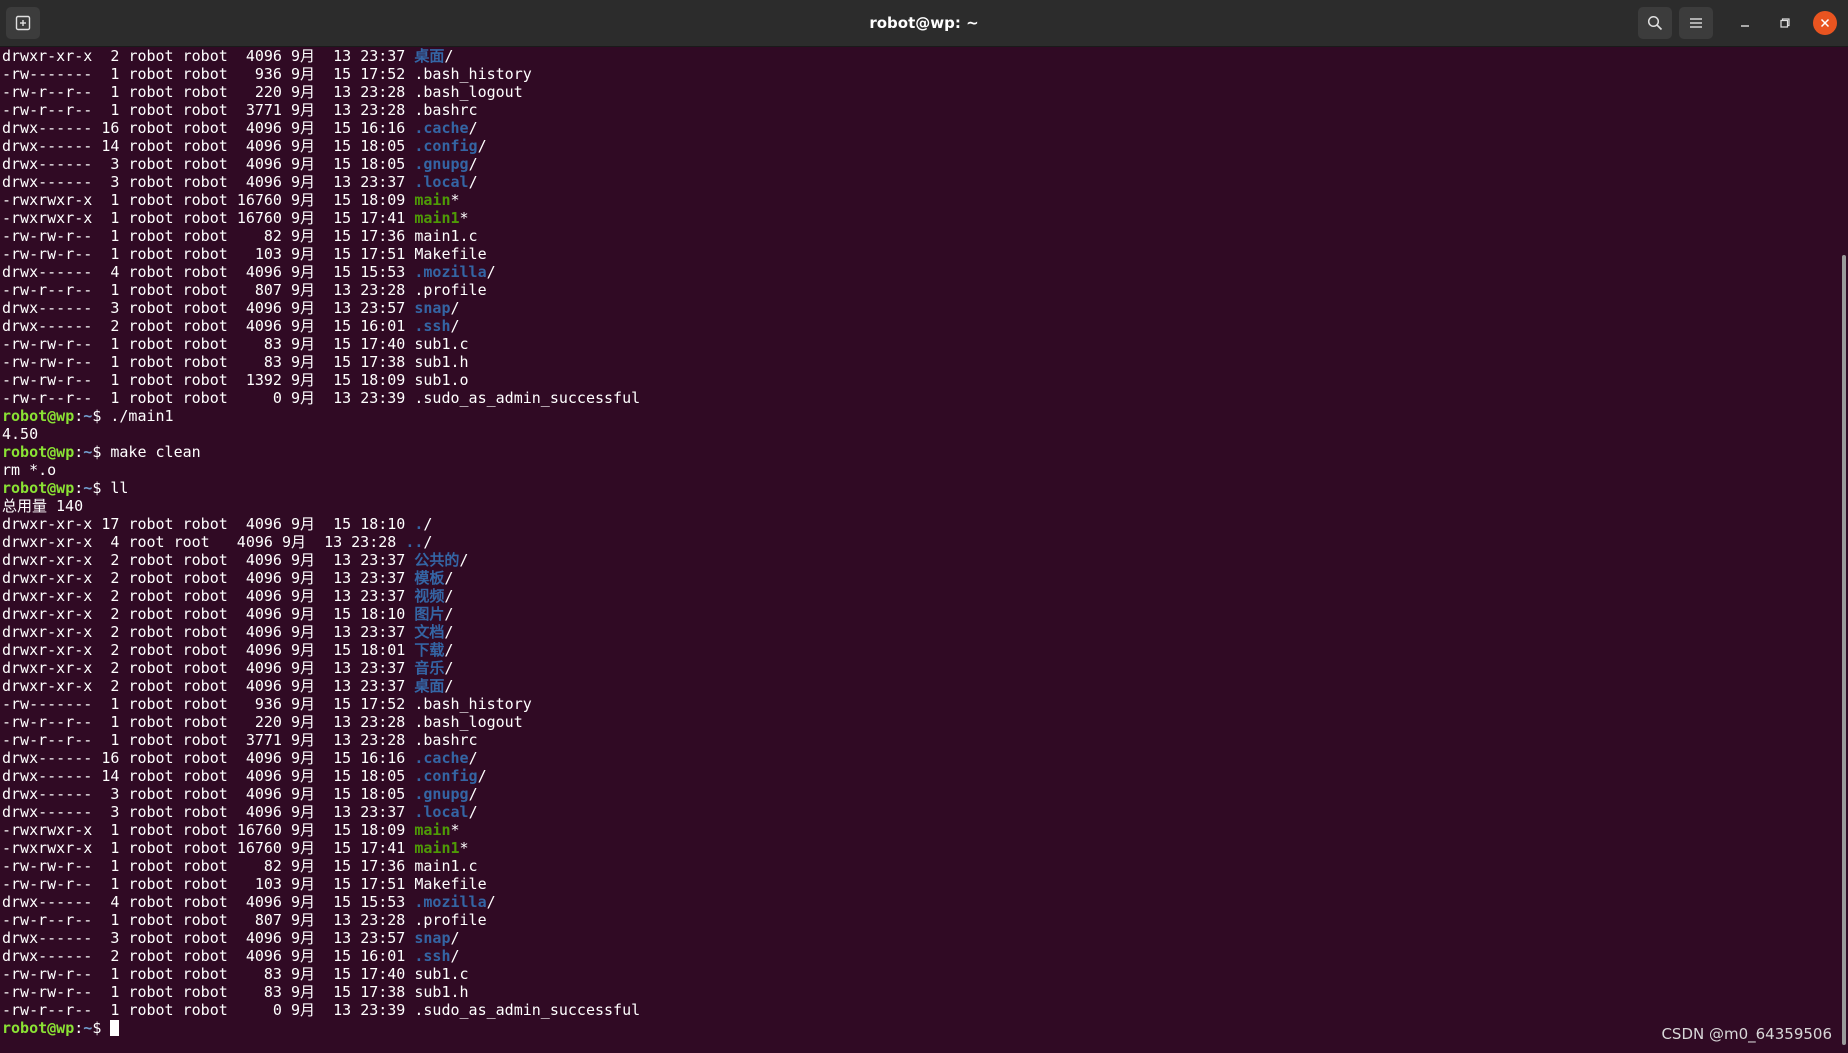 The height and width of the screenshot is (1053, 1848). What do you see at coordinates (47, 110) in the screenshot?
I see `file-permissions: -rw-r--r--` at bounding box center [47, 110].